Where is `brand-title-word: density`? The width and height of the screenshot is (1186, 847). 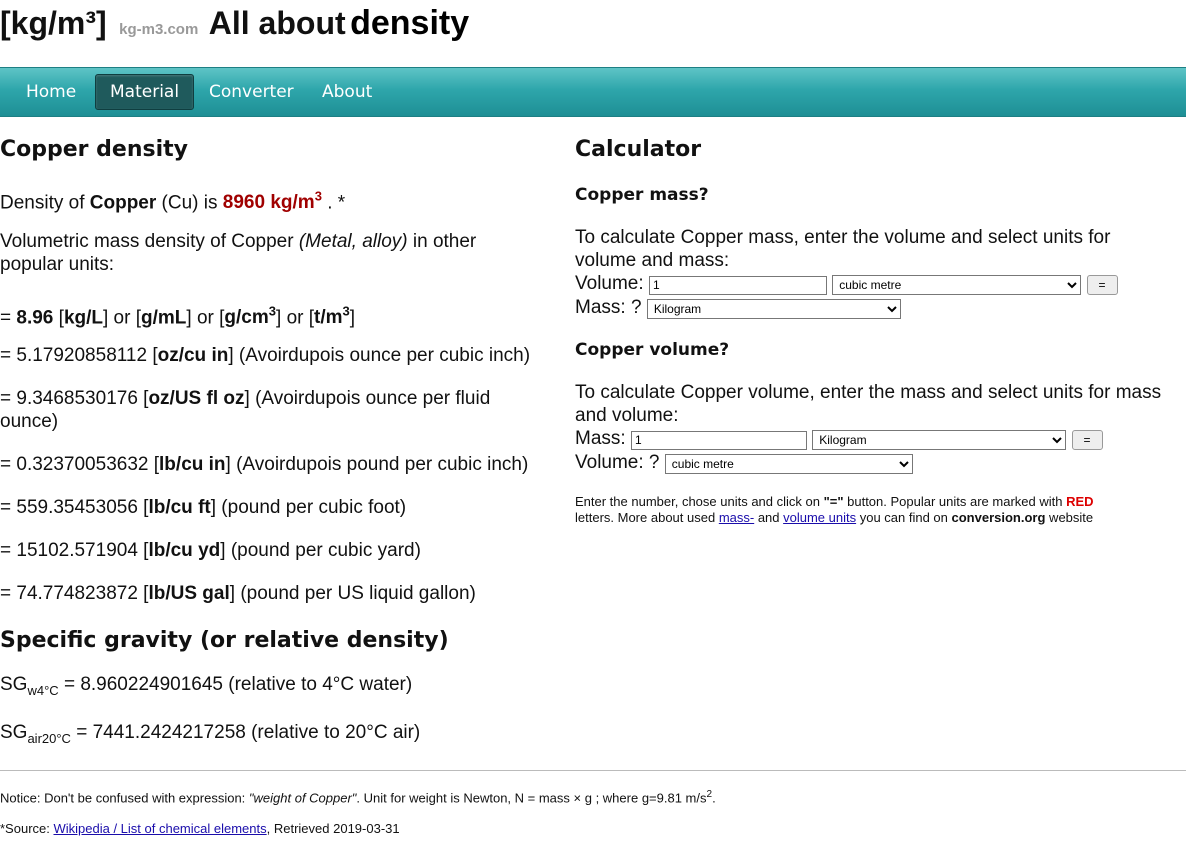 brand-title-word: density is located at coordinates (410, 23).